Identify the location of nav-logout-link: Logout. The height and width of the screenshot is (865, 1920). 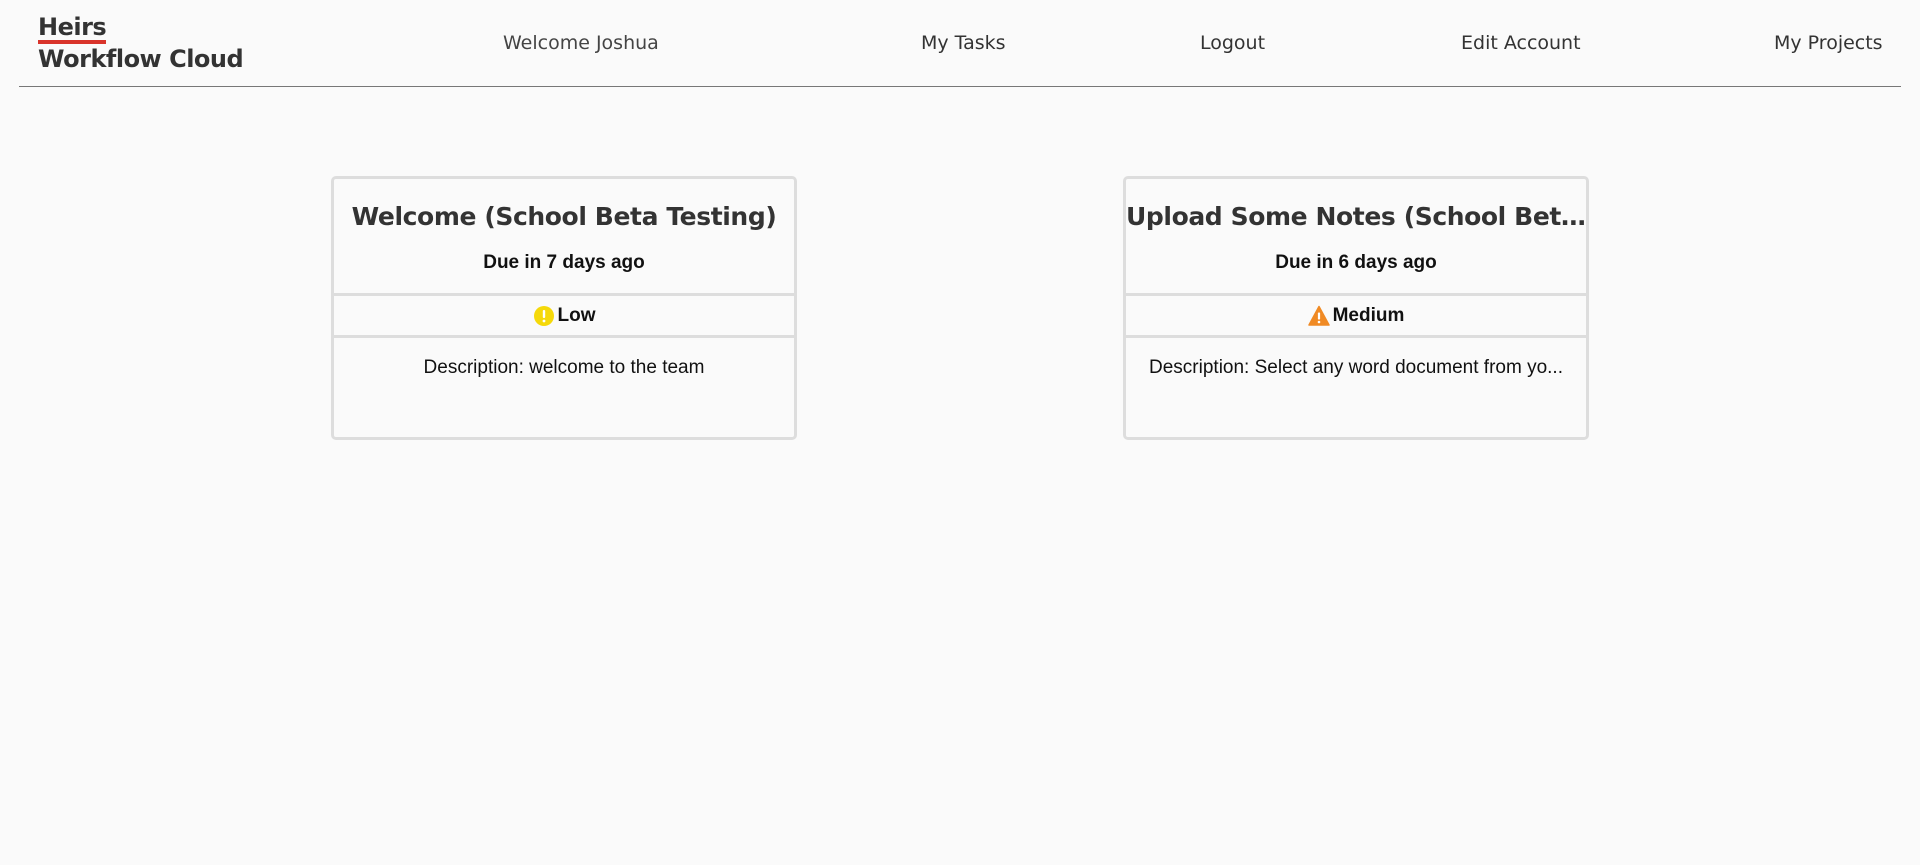
(1232, 43).